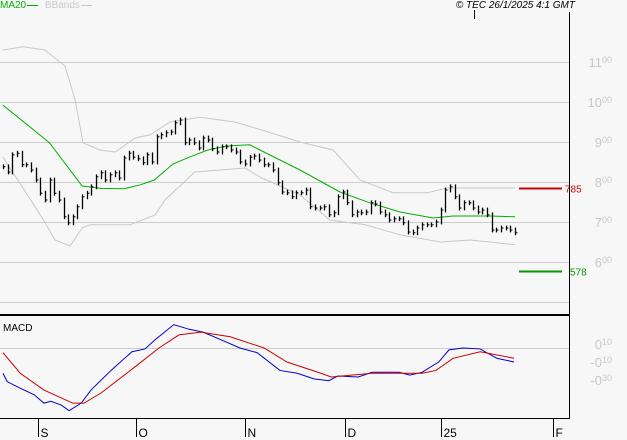 The height and width of the screenshot is (440, 627). Describe the element at coordinates (300, 429) in the screenshot. I see `x-axis-ticks: S O N D 25 F` at that location.